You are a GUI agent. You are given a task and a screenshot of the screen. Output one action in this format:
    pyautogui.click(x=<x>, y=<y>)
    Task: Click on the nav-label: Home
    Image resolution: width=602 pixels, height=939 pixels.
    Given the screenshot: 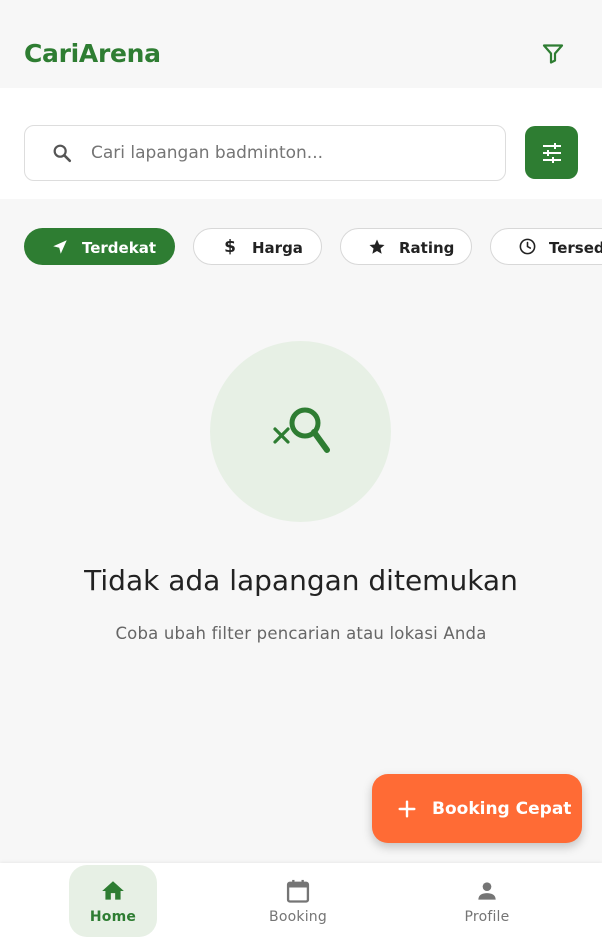 What is the action you would take?
    pyautogui.click(x=113, y=917)
    